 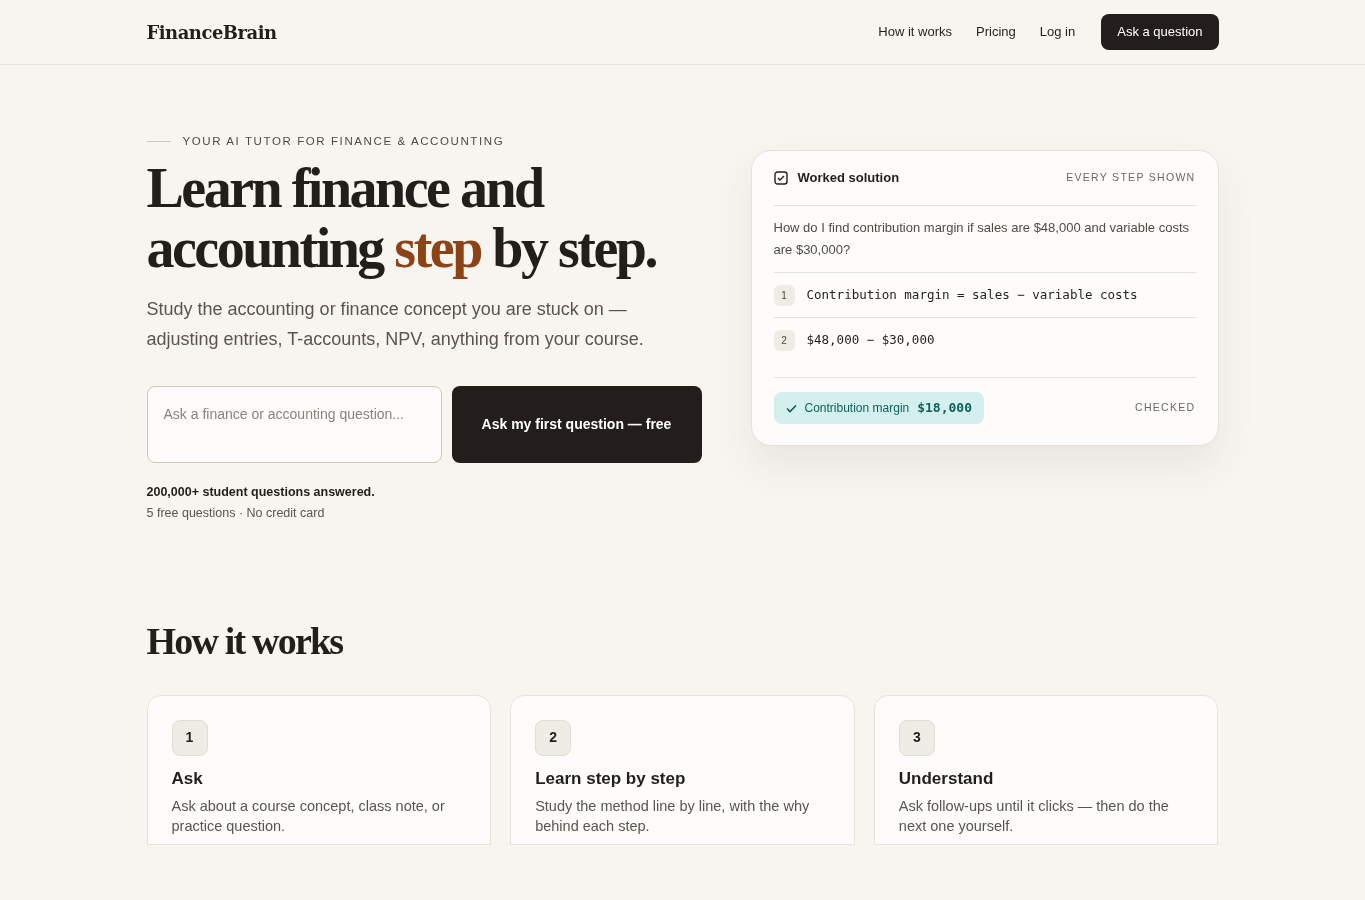 What do you see at coordinates (245, 640) in the screenshot?
I see `section-title: How it works` at bounding box center [245, 640].